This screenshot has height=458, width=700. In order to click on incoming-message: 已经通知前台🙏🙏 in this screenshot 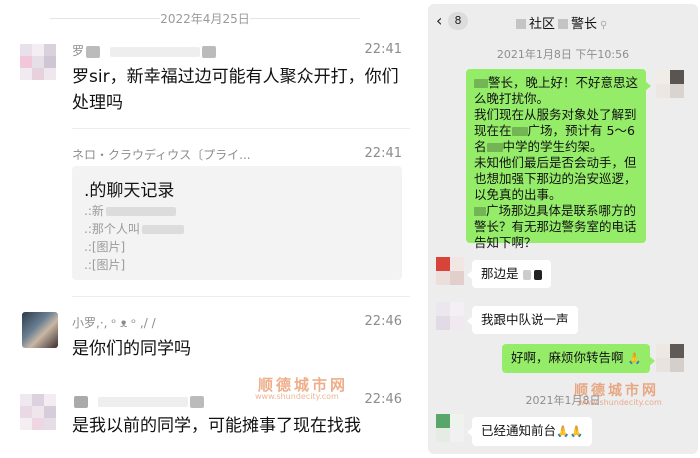, I will do `click(529, 431)`.